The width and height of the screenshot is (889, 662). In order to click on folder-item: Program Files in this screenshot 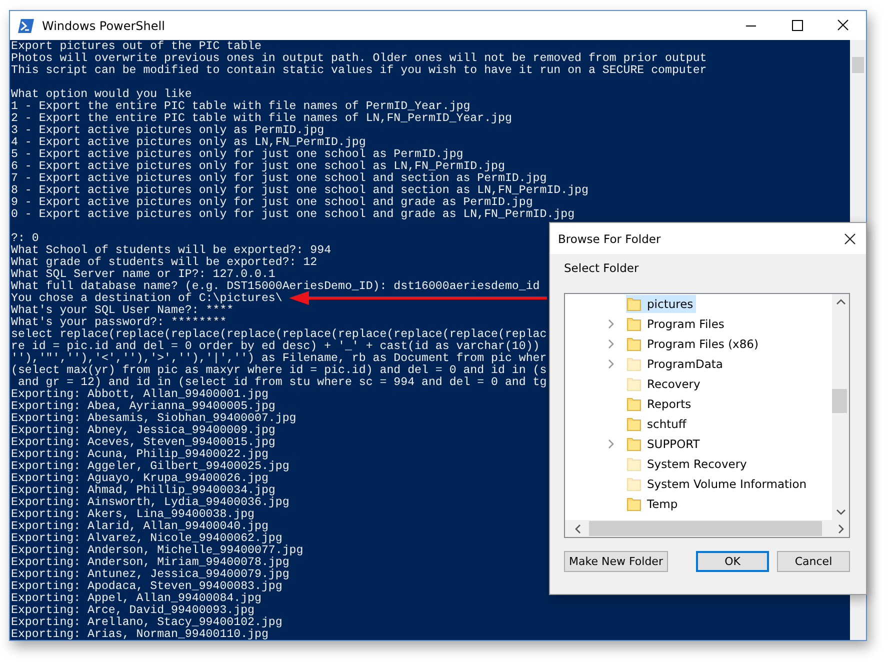, I will do `click(677, 324)`.